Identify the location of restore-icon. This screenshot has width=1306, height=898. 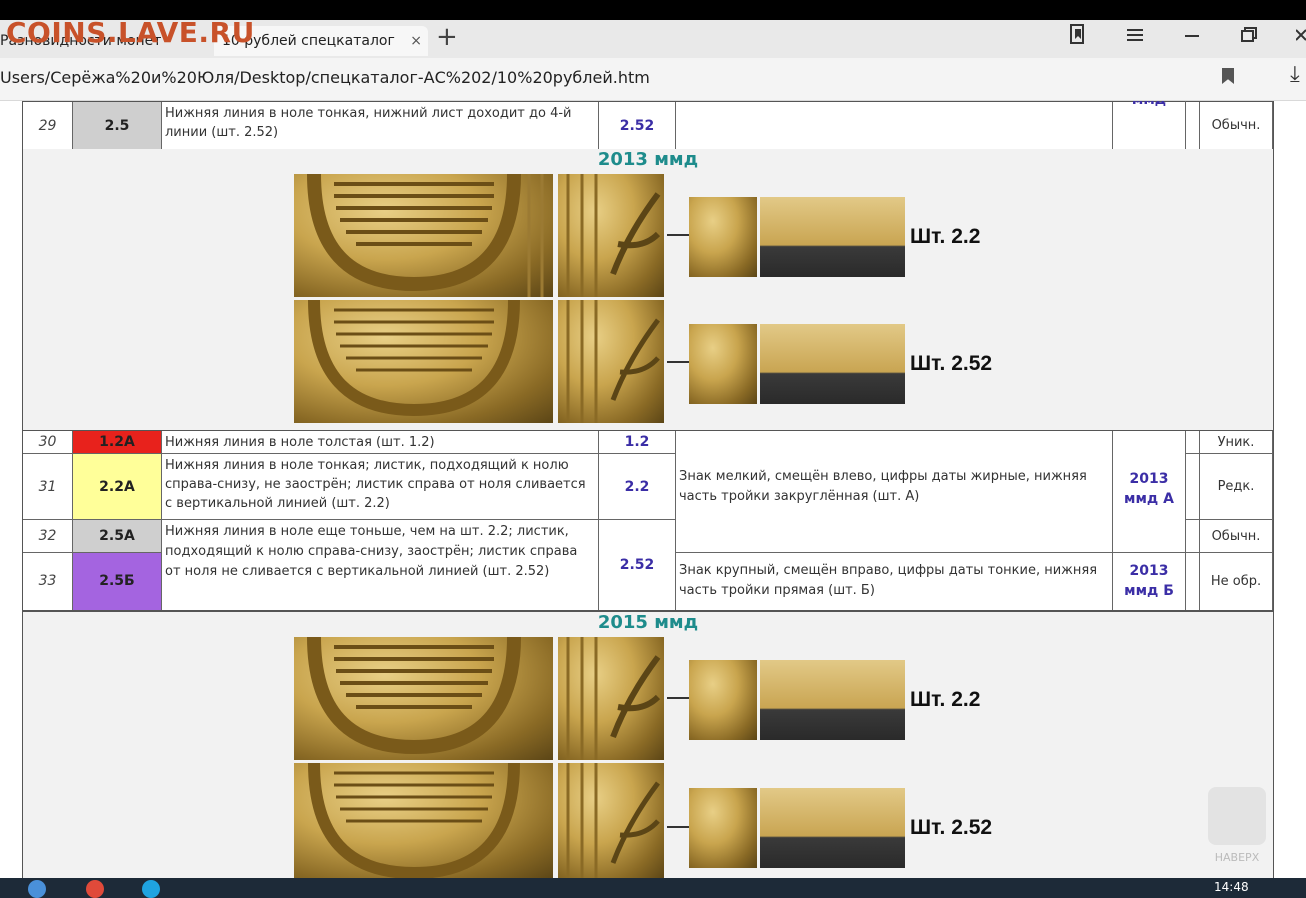
(1249, 37).